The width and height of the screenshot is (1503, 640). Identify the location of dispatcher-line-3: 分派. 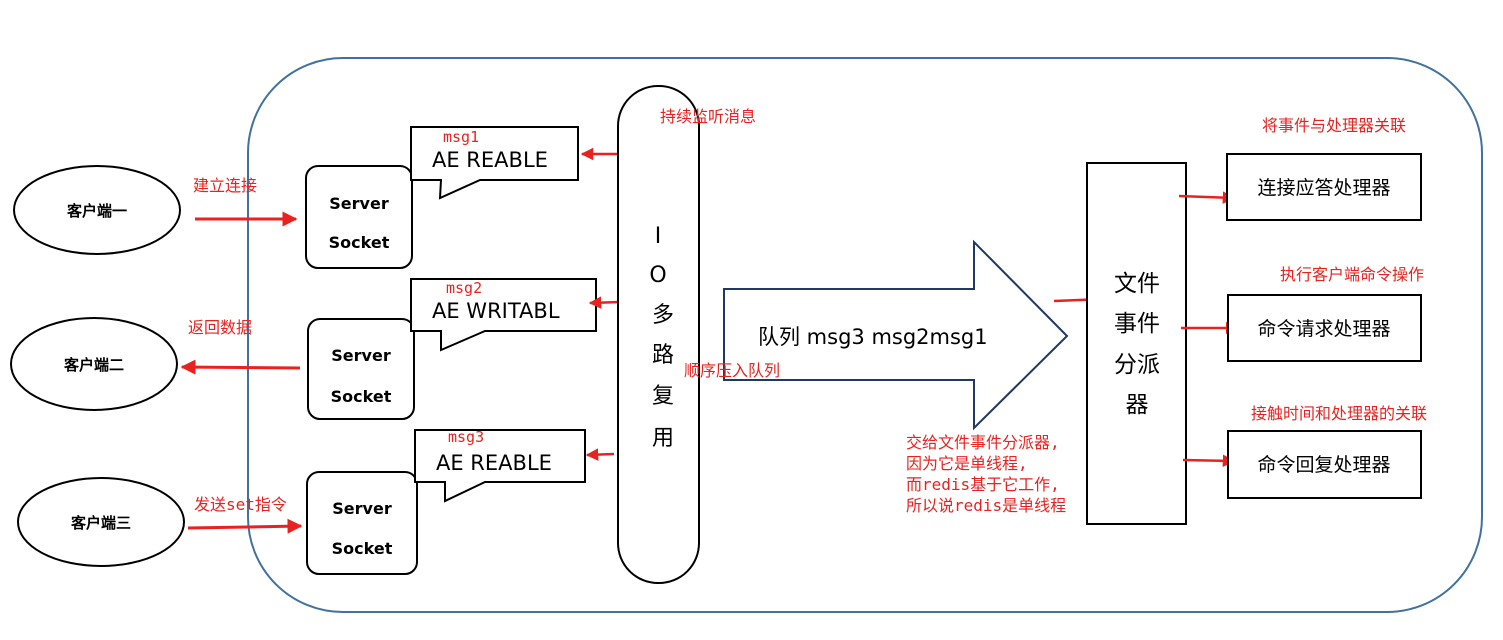
(1137, 365).